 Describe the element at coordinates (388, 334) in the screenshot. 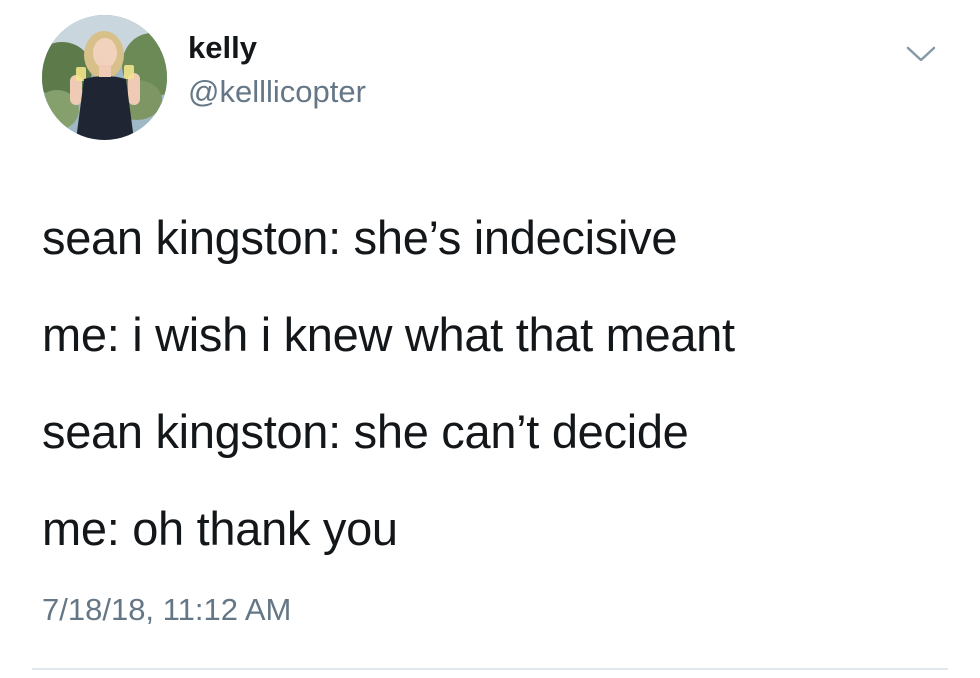

I see `tweet-line: me: i wish i knew what that meant` at that location.